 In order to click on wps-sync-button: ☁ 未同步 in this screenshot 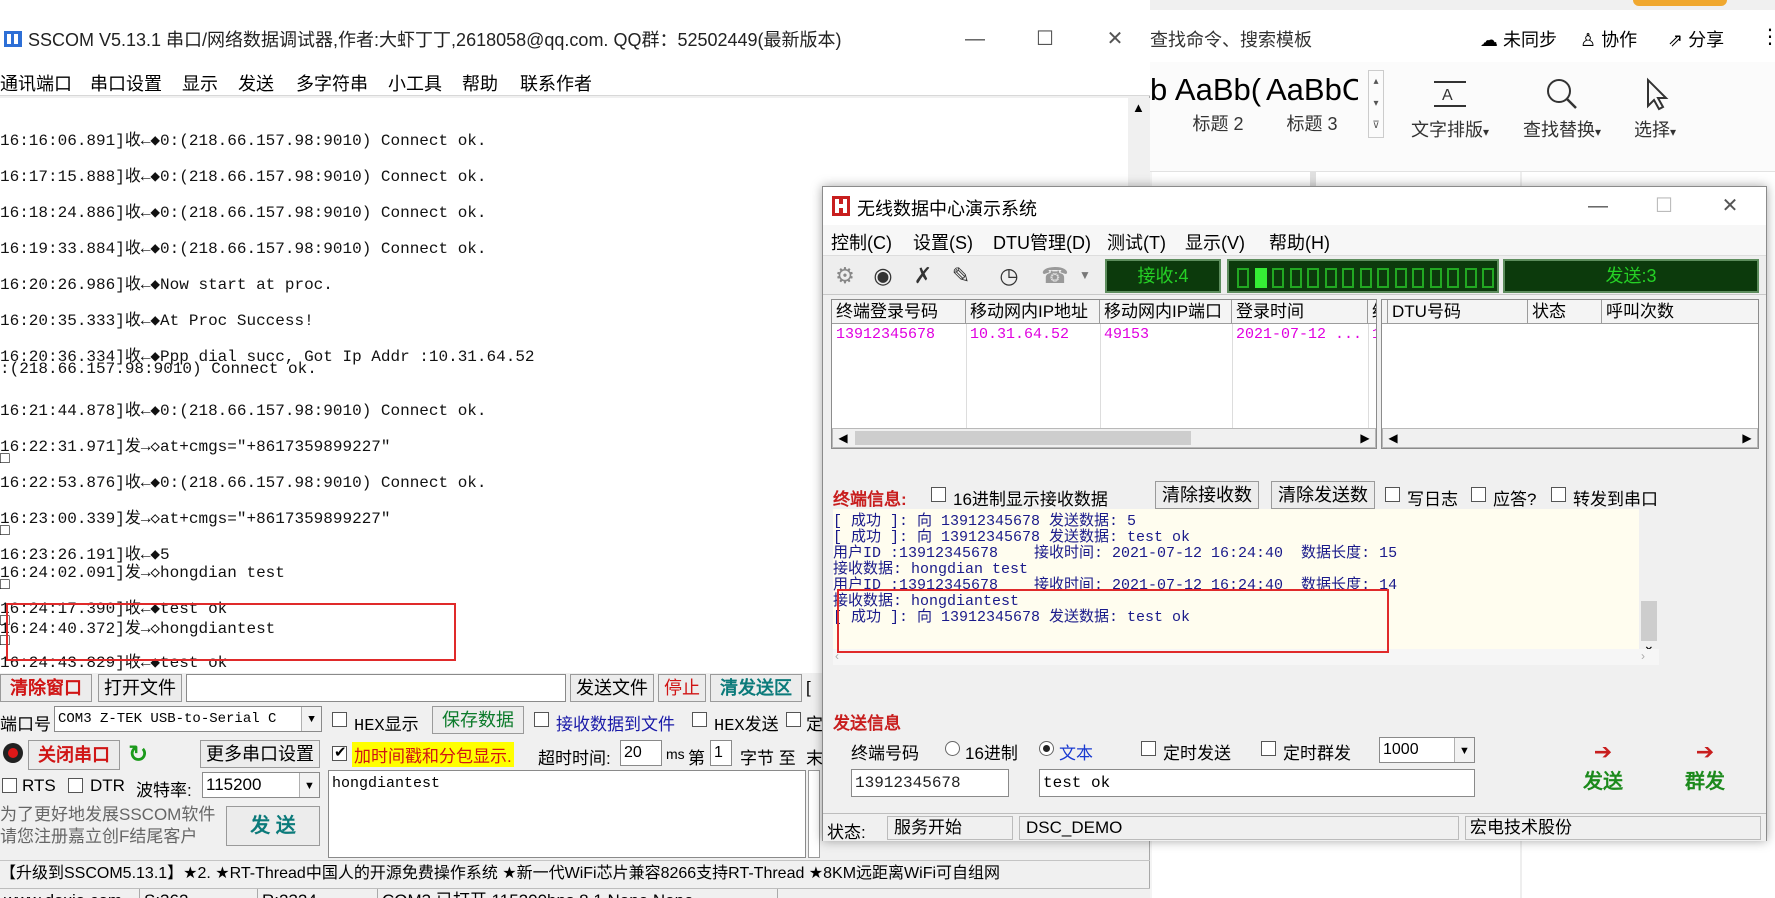, I will do `click(1518, 39)`.